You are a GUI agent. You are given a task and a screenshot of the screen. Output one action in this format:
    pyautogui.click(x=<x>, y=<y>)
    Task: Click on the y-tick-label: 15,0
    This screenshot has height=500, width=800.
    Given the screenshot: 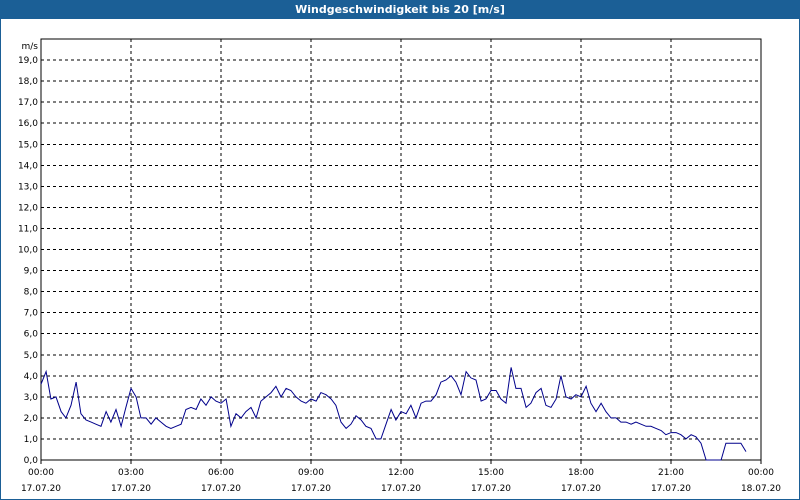 What is the action you would take?
    pyautogui.click(x=28, y=145)
    